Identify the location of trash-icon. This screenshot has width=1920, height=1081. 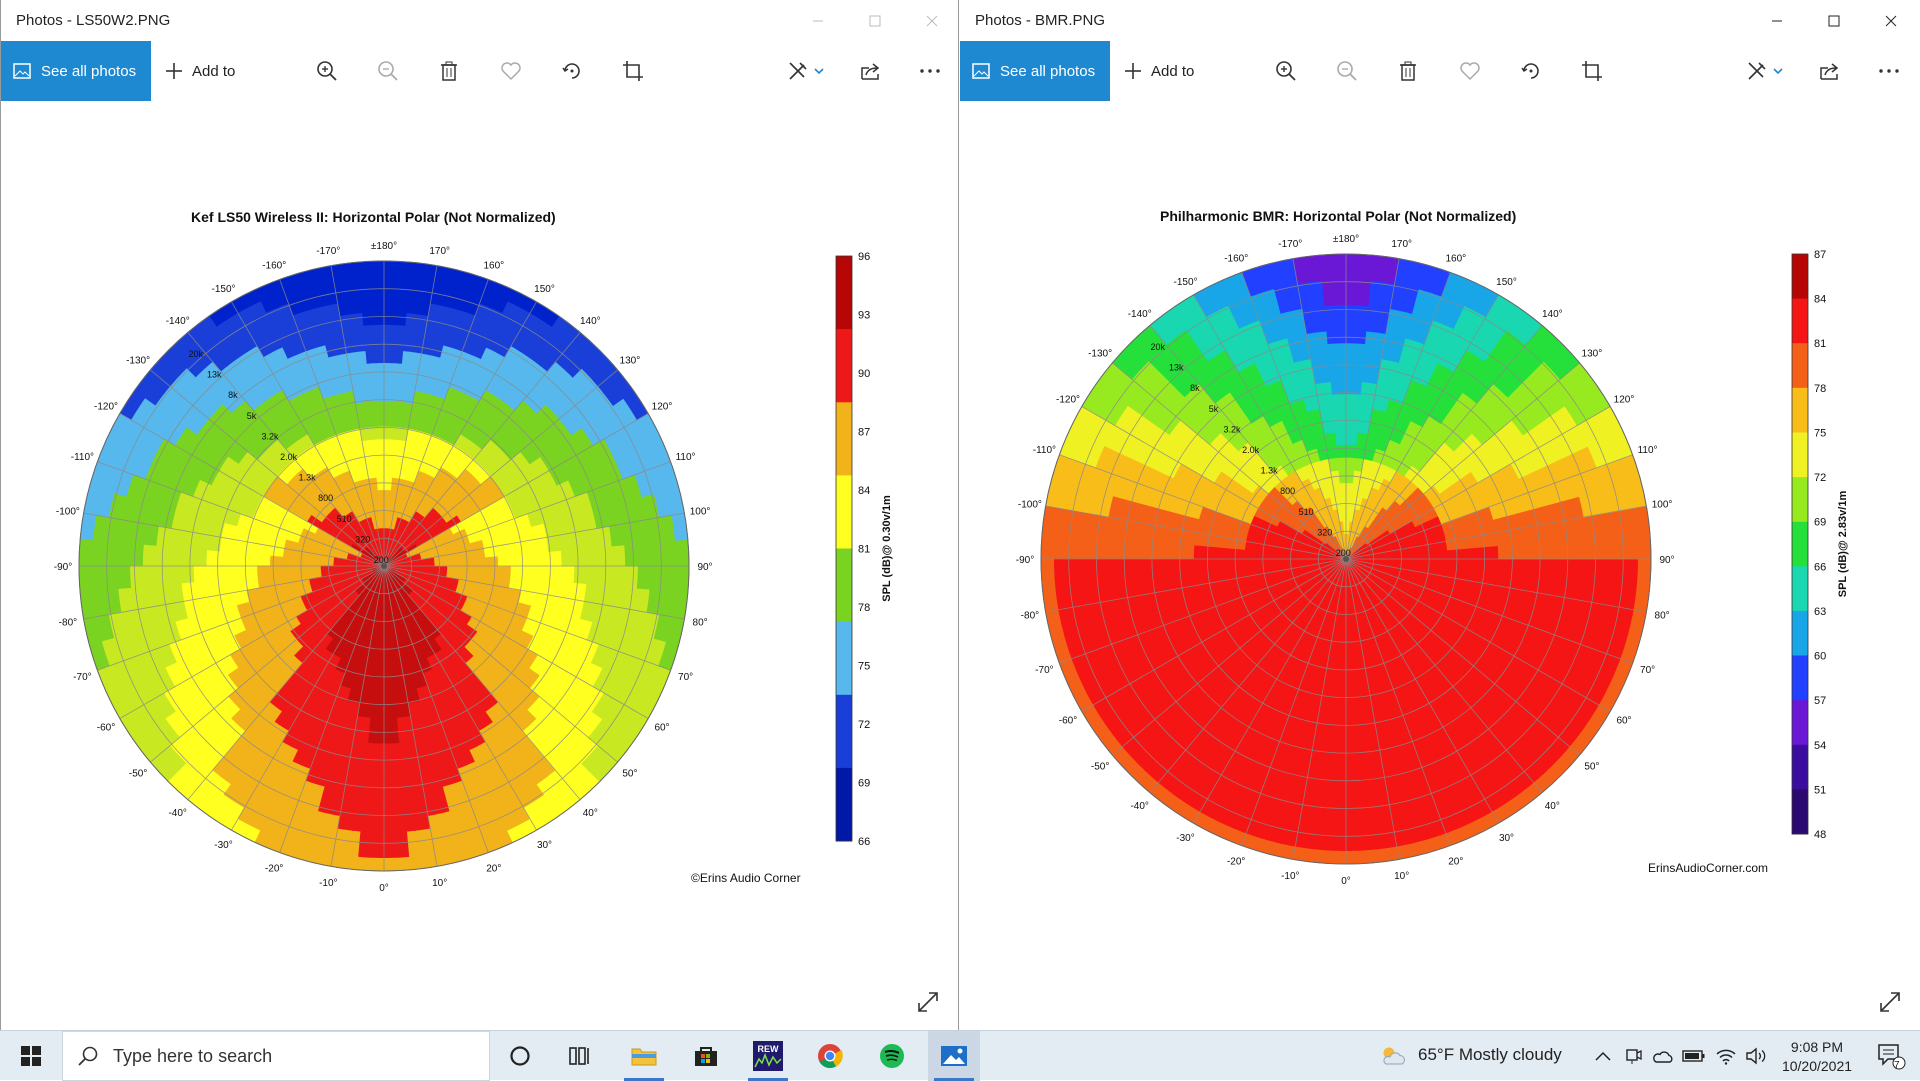
(1408, 71).